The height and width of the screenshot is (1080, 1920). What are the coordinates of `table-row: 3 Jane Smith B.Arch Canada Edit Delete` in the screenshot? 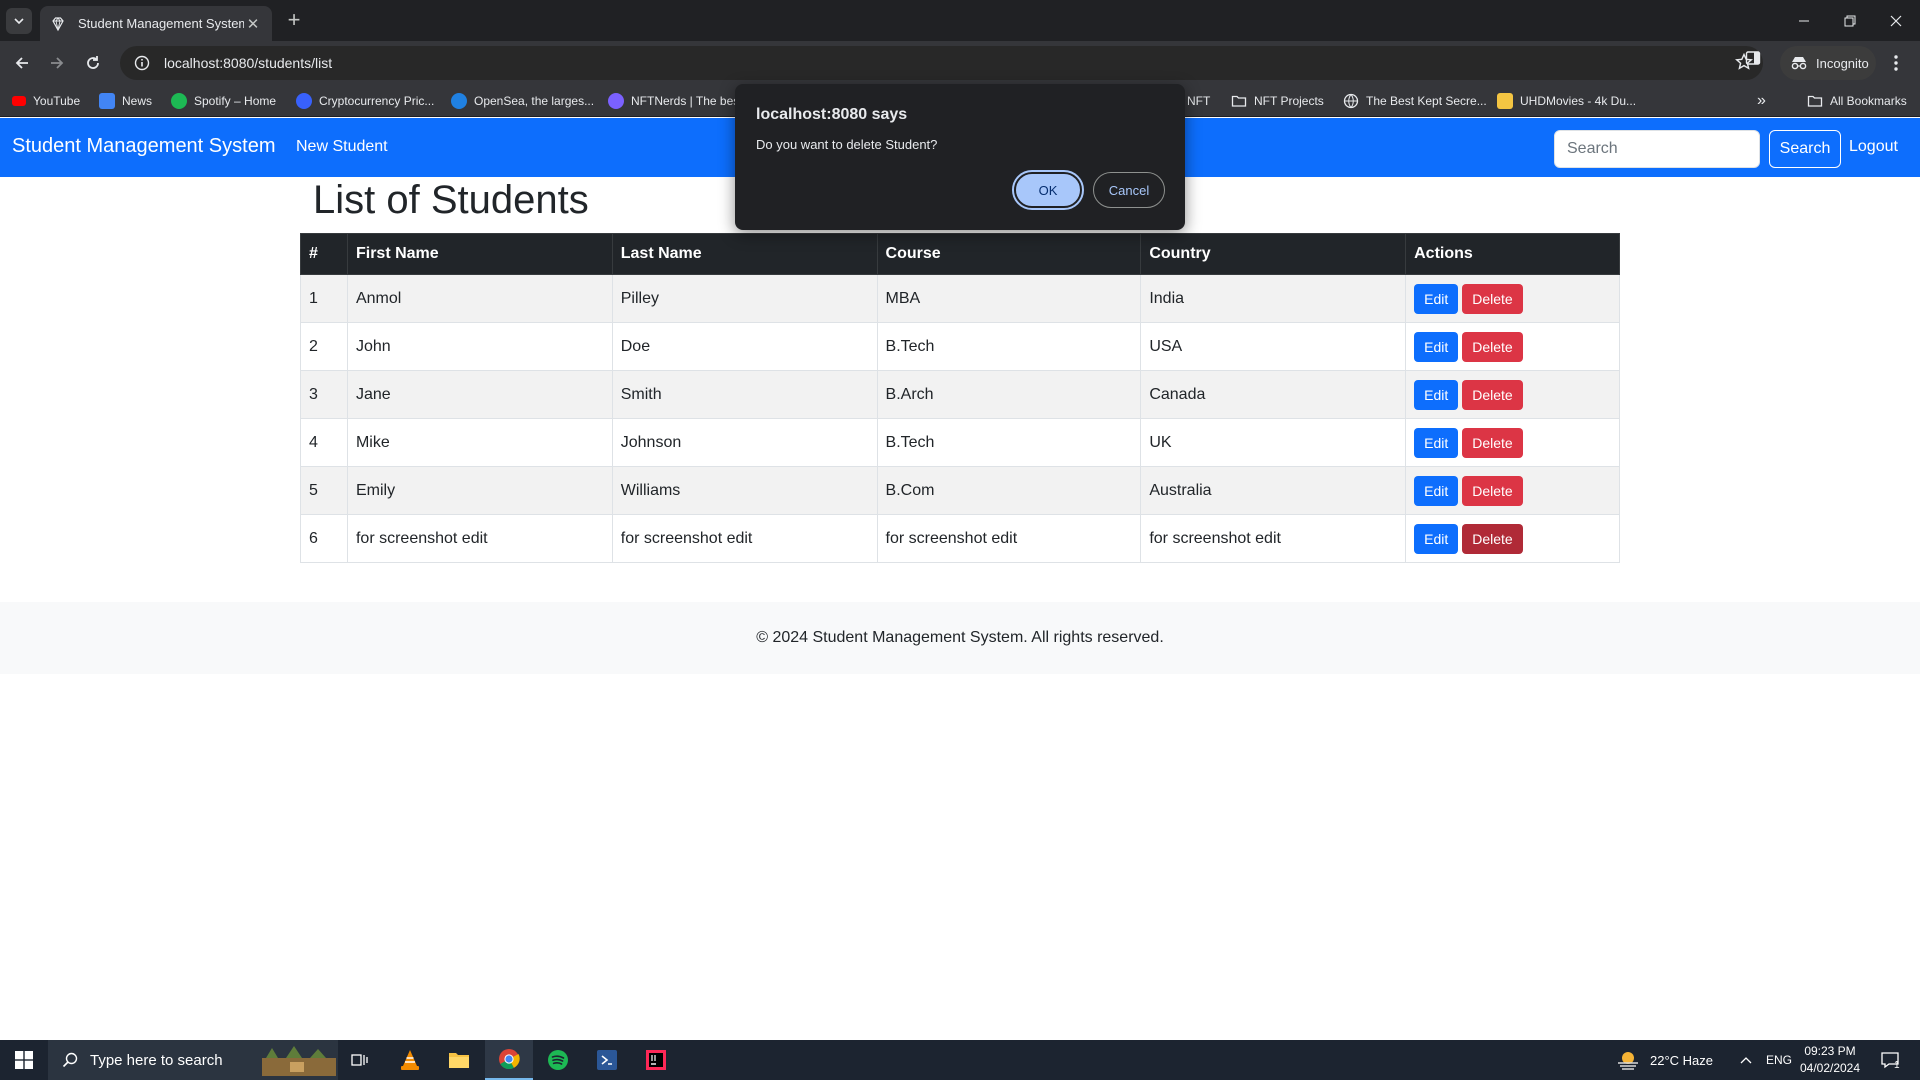 It's located at (960, 394).